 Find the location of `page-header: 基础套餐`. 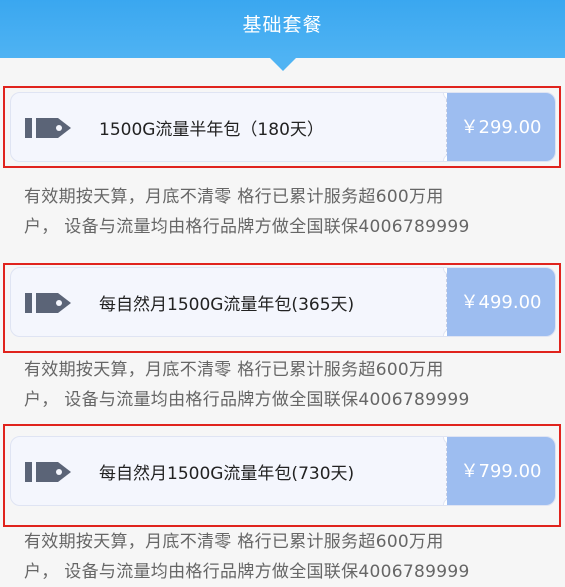

page-header: 基础套餐 is located at coordinates (282, 29).